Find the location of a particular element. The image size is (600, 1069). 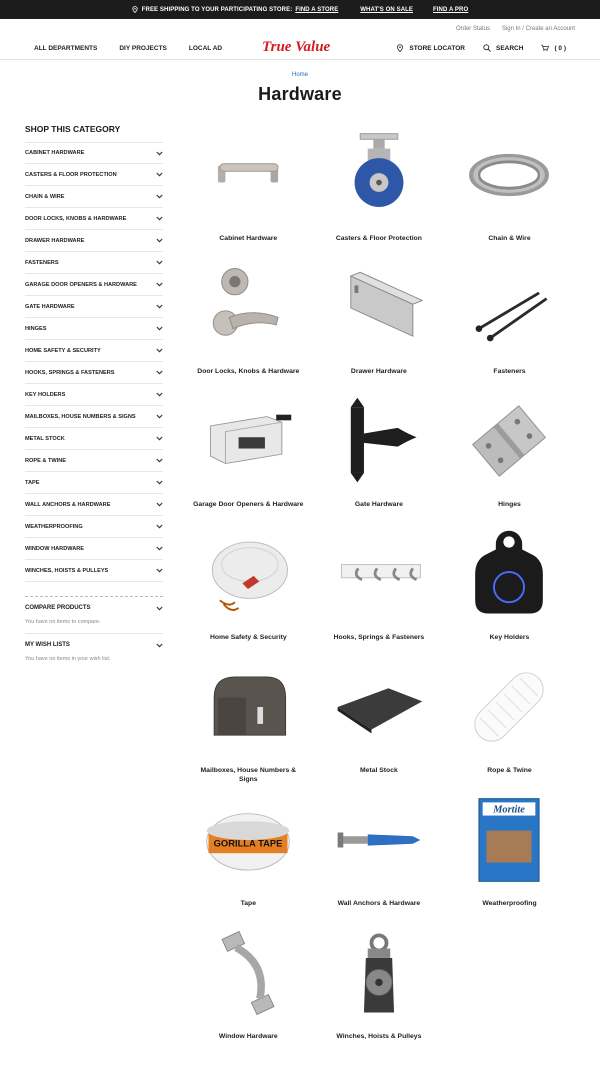

sidebar-category-item: MAILBOXES, HOUSE NUMBERS & SIGNS is located at coordinates (94, 417).